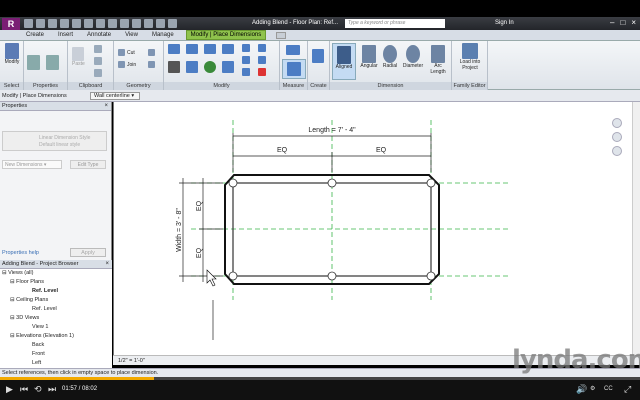 Image resolution: width=640 pixels, height=400 pixels. What do you see at coordinates (262, 48) in the screenshot?
I see `pin-button` at bounding box center [262, 48].